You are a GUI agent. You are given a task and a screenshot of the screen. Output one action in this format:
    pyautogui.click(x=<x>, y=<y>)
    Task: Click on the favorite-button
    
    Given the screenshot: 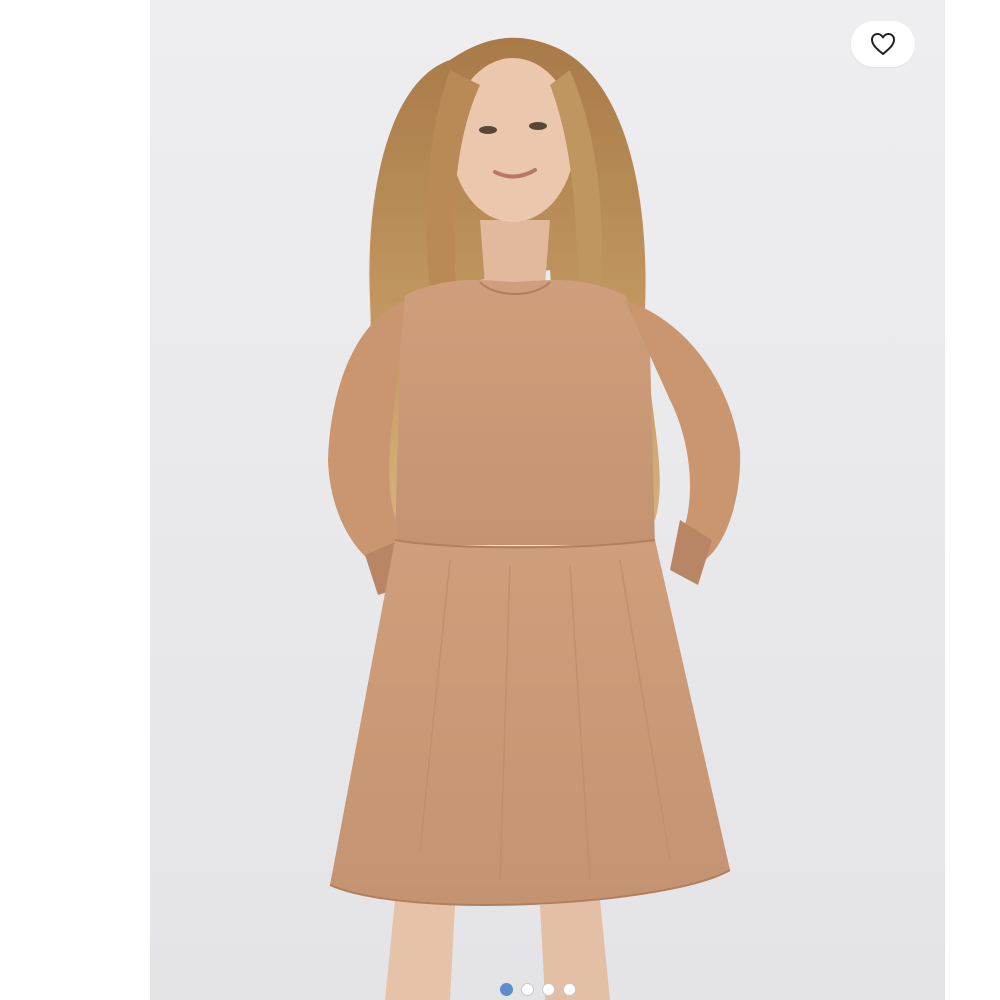 What is the action you would take?
    pyautogui.click(x=883, y=44)
    